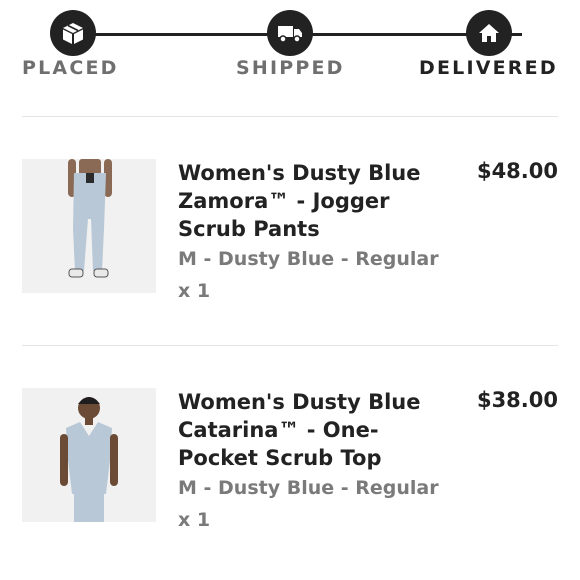 The image size is (580, 580). I want to click on product-price: $38.00, so click(517, 400).